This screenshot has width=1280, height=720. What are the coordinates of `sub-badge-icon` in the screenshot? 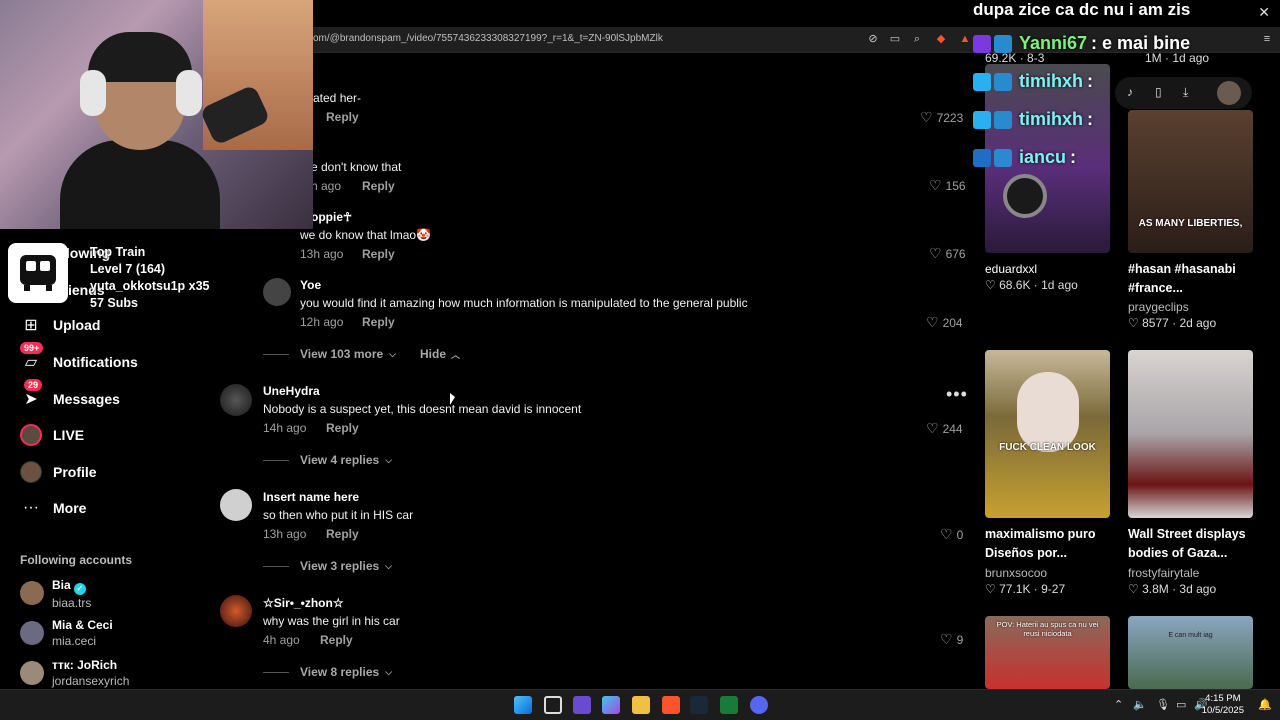 It's located at (982, 43).